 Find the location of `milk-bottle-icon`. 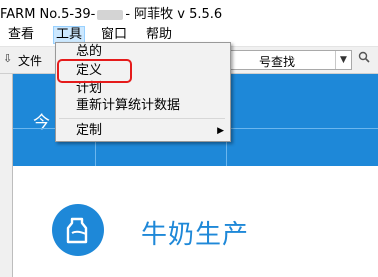

milk-bottle-icon is located at coordinates (78, 230).